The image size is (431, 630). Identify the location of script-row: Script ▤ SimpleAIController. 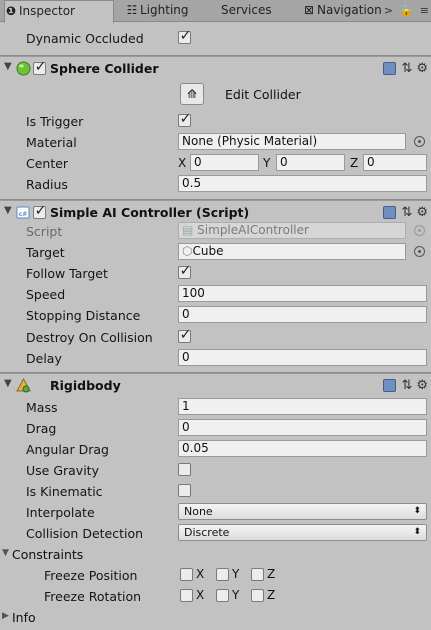
(215, 231).